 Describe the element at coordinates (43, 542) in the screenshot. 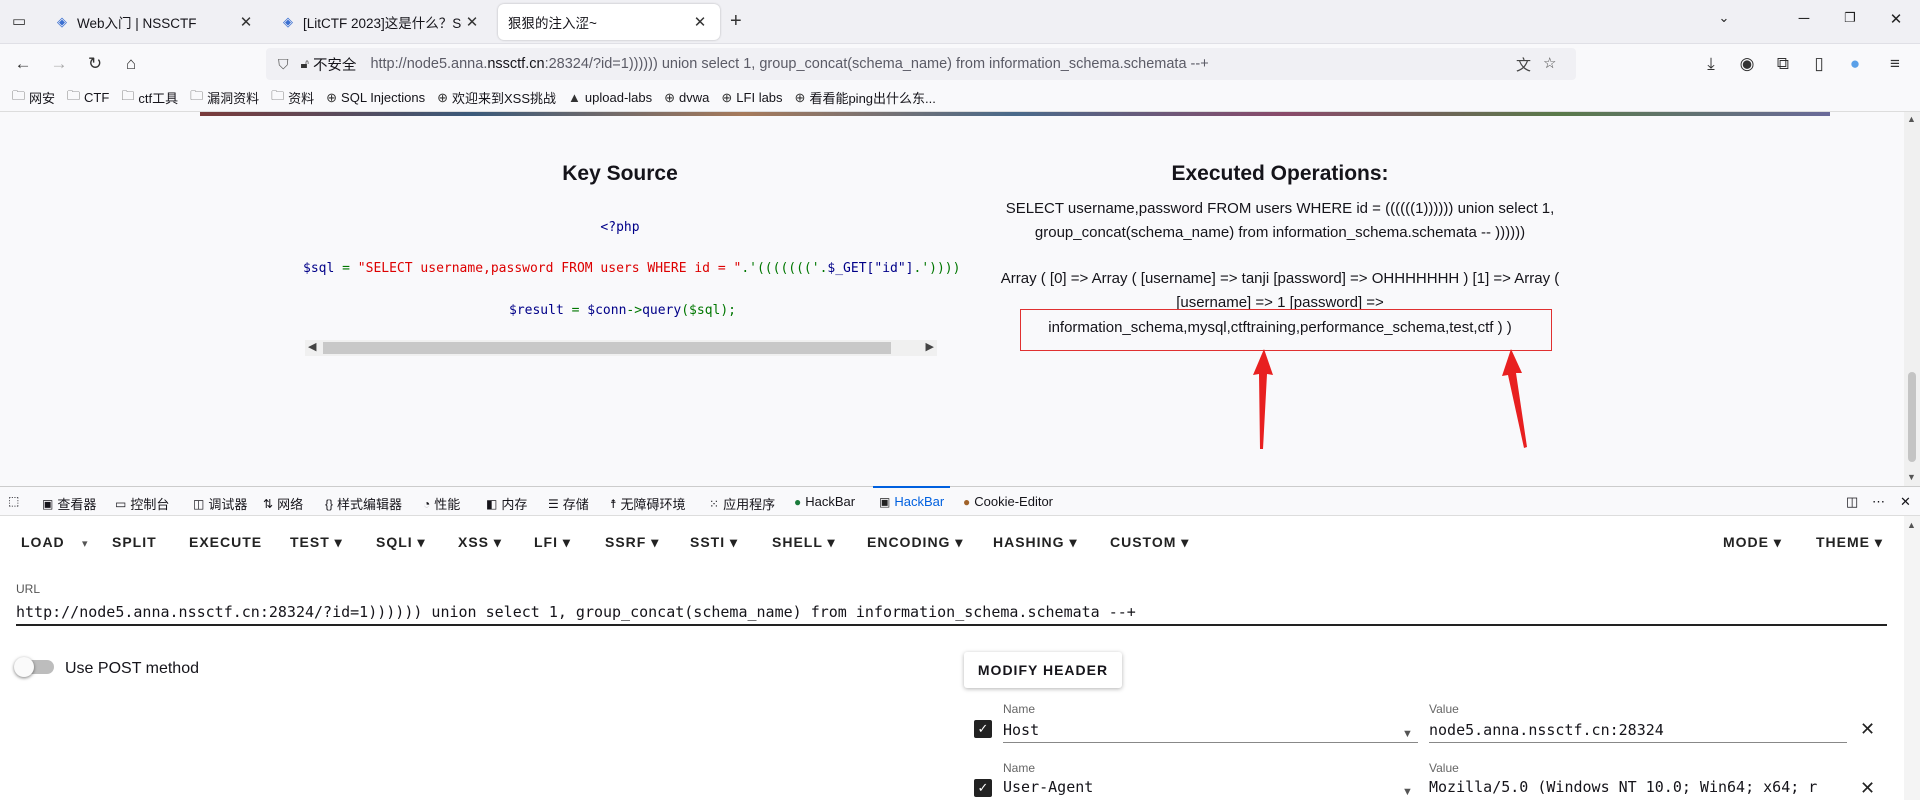

I see `load-button: LOAD` at that location.